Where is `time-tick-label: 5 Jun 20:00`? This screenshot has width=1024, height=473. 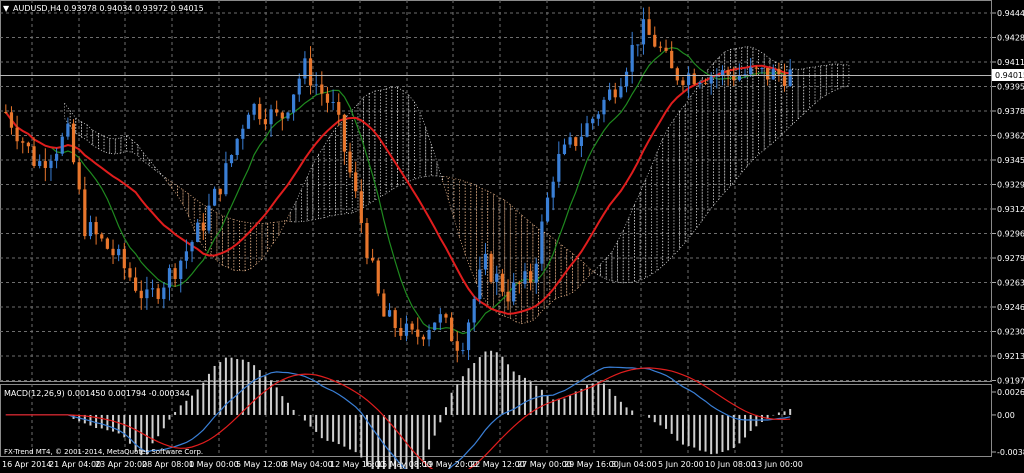 time-tick-label: 5 Jun 20:00 is located at coordinates (681, 464).